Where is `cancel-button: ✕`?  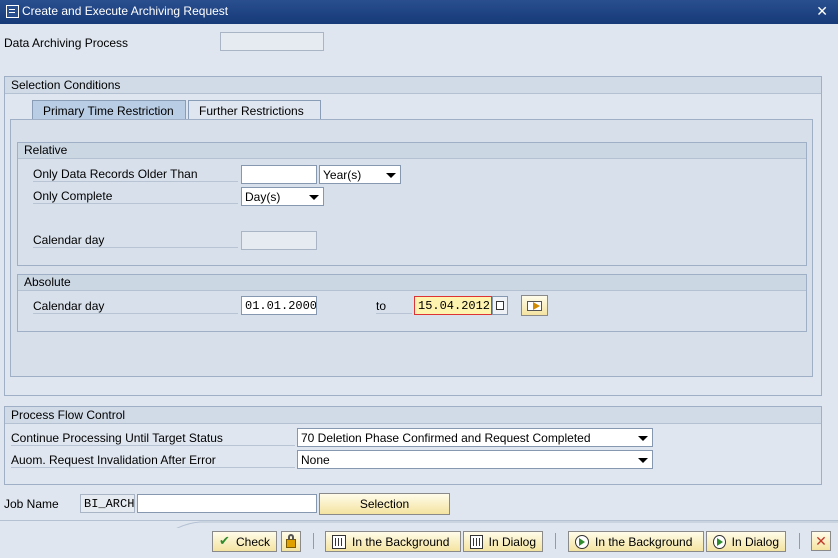
cancel-button: ✕ is located at coordinates (821, 541).